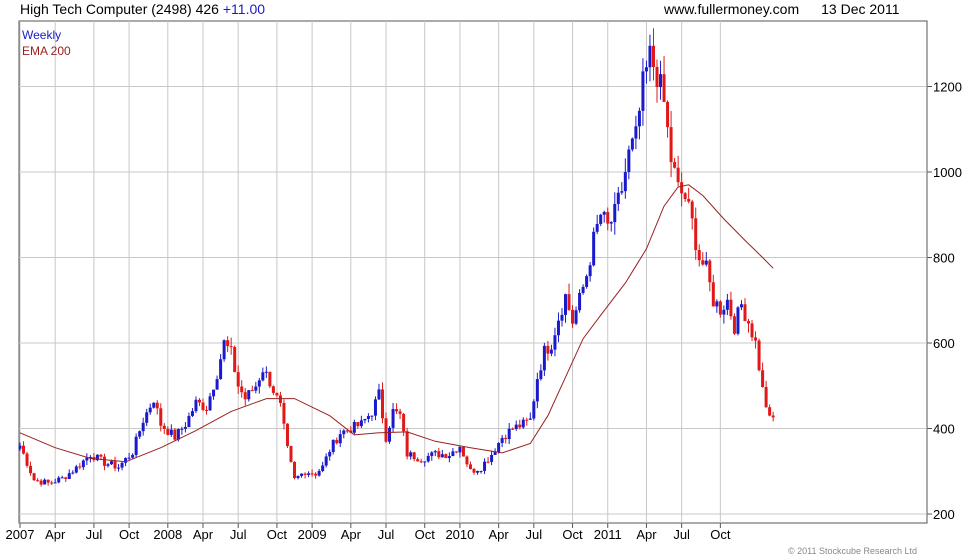 The height and width of the screenshot is (560, 980). What do you see at coordinates (459, 534) in the screenshot?
I see `x-tick-label: 2010` at bounding box center [459, 534].